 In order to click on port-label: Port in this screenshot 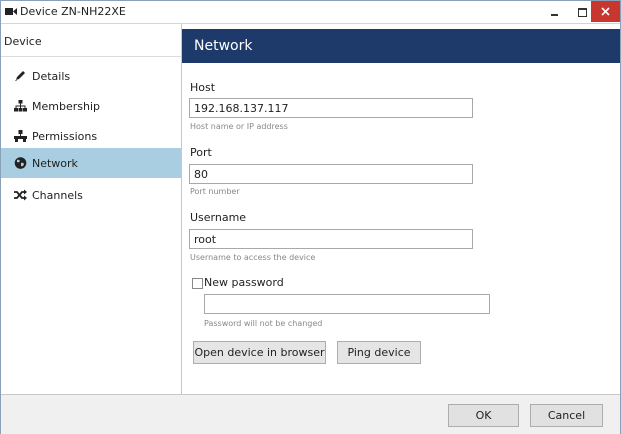, I will do `click(201, 152)`.